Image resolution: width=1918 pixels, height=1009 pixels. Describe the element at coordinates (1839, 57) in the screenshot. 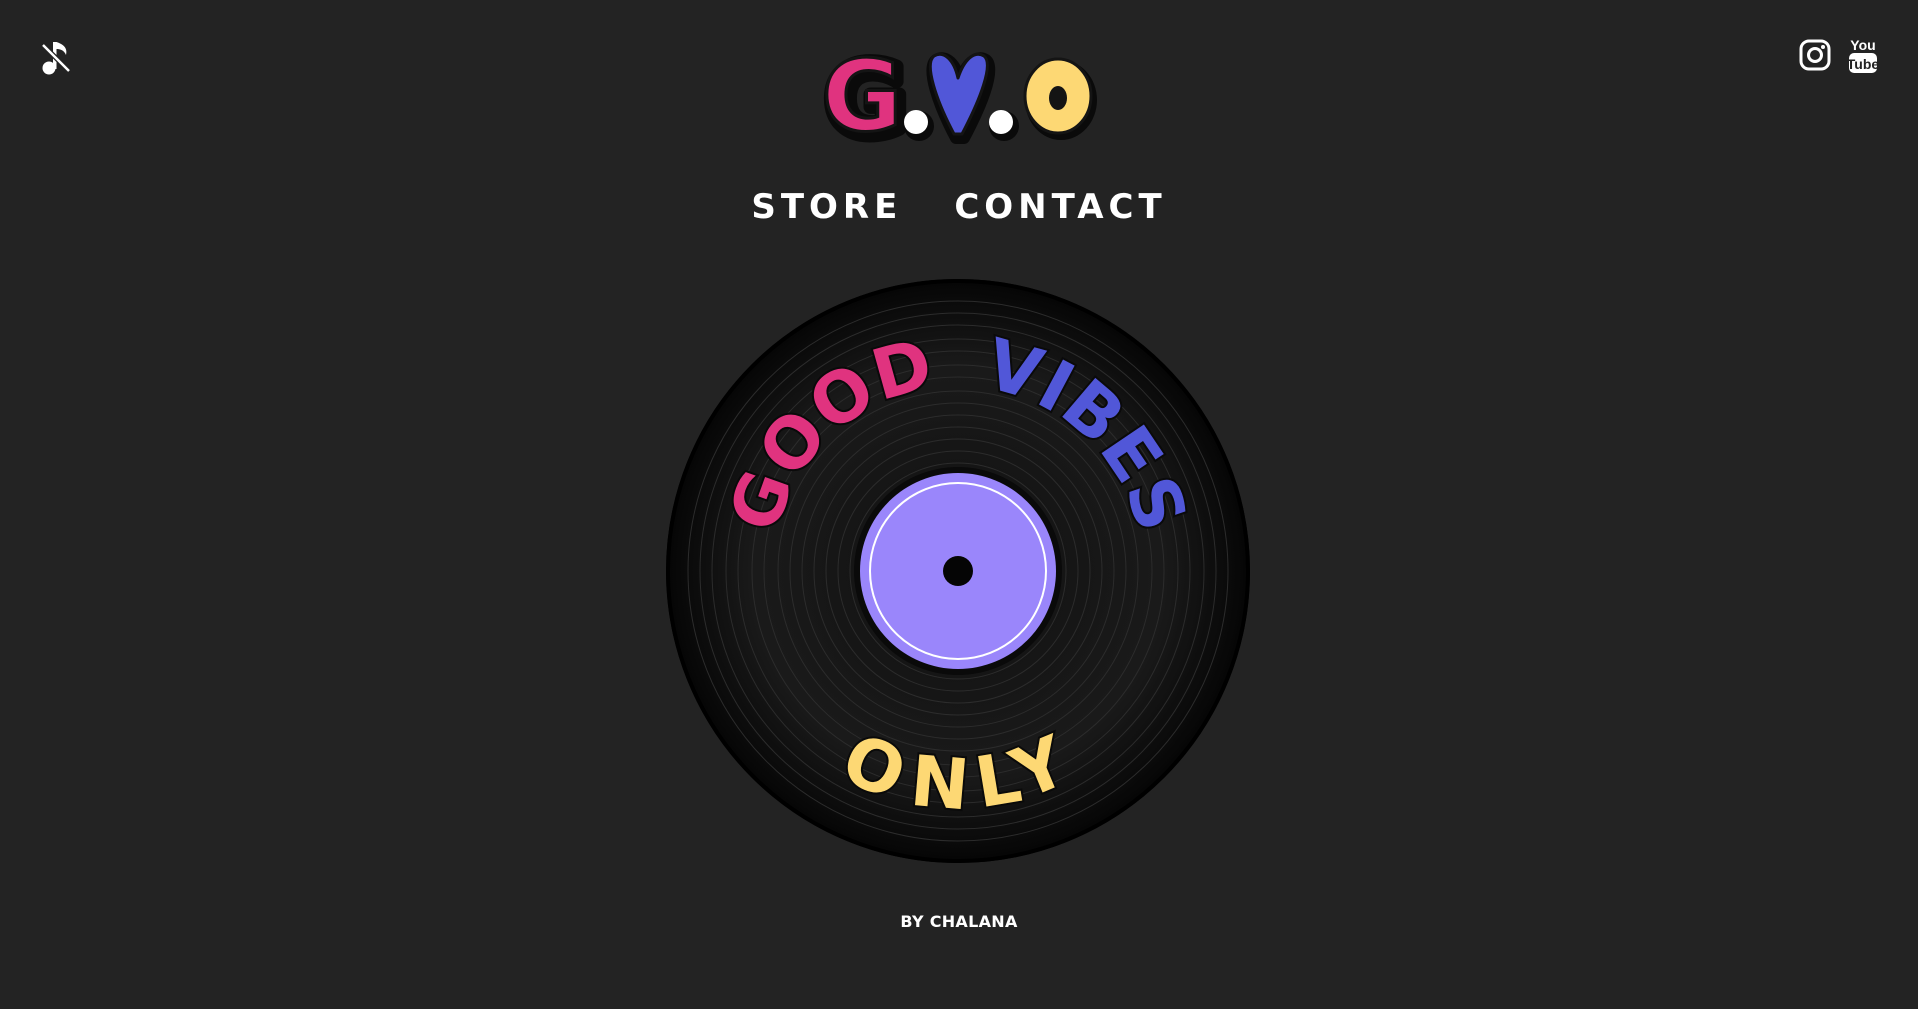

I see `social-links: You Tube` at that location.